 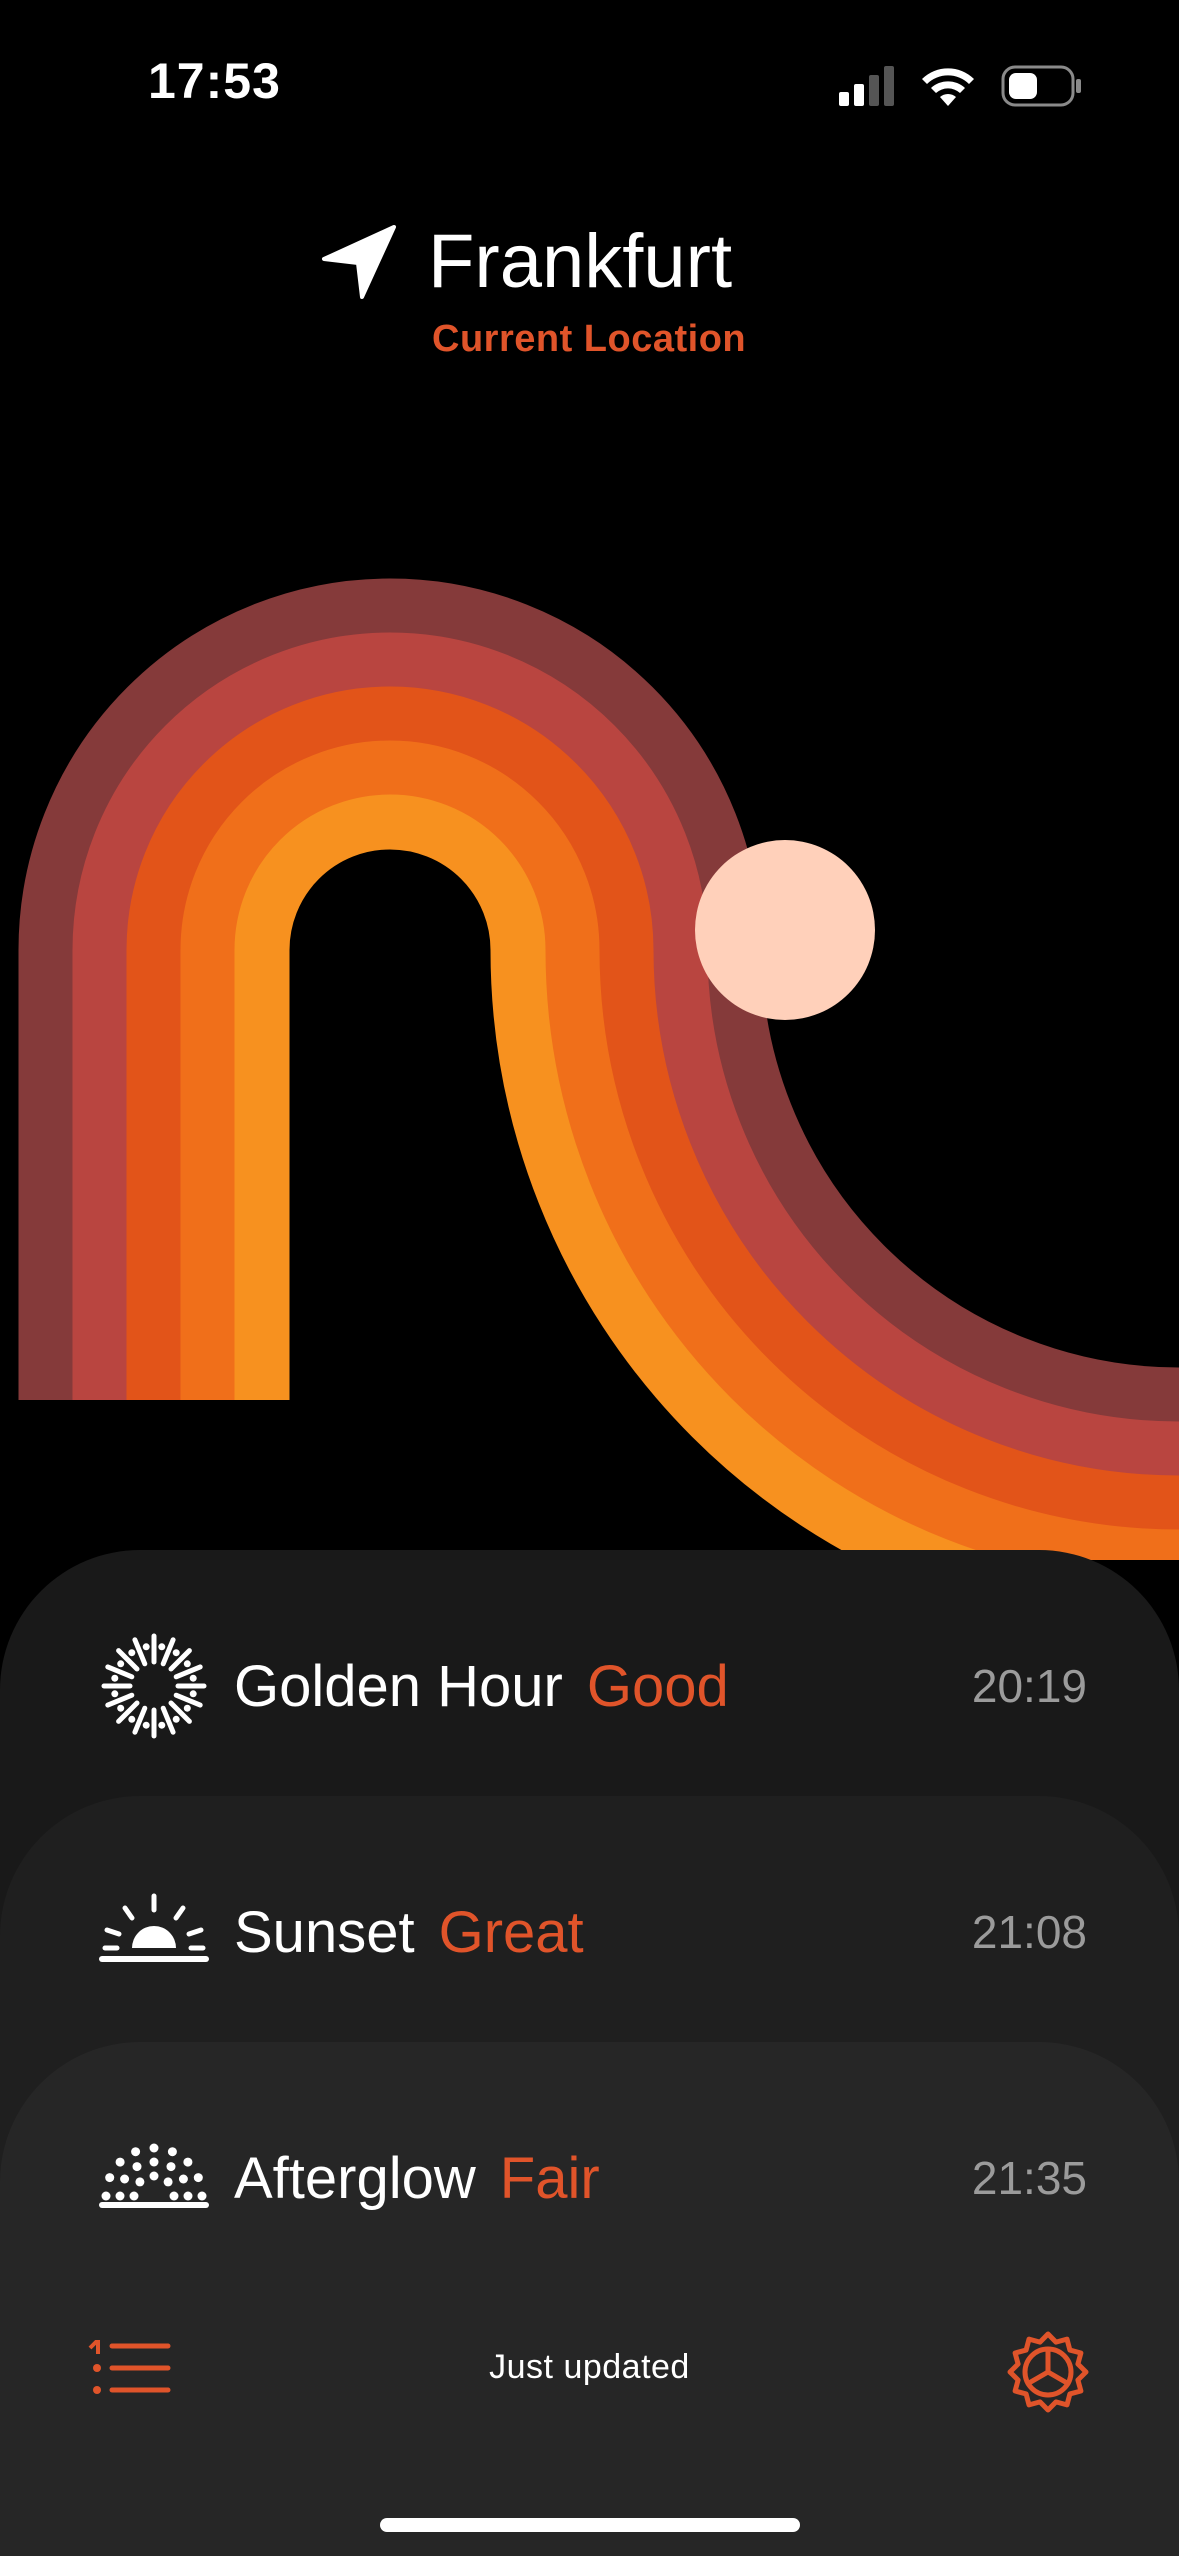 What do you see at coordinates (154, 1686) in the screenshot?
I see `golden-hour-icon` at bounding box center [154, 1686].